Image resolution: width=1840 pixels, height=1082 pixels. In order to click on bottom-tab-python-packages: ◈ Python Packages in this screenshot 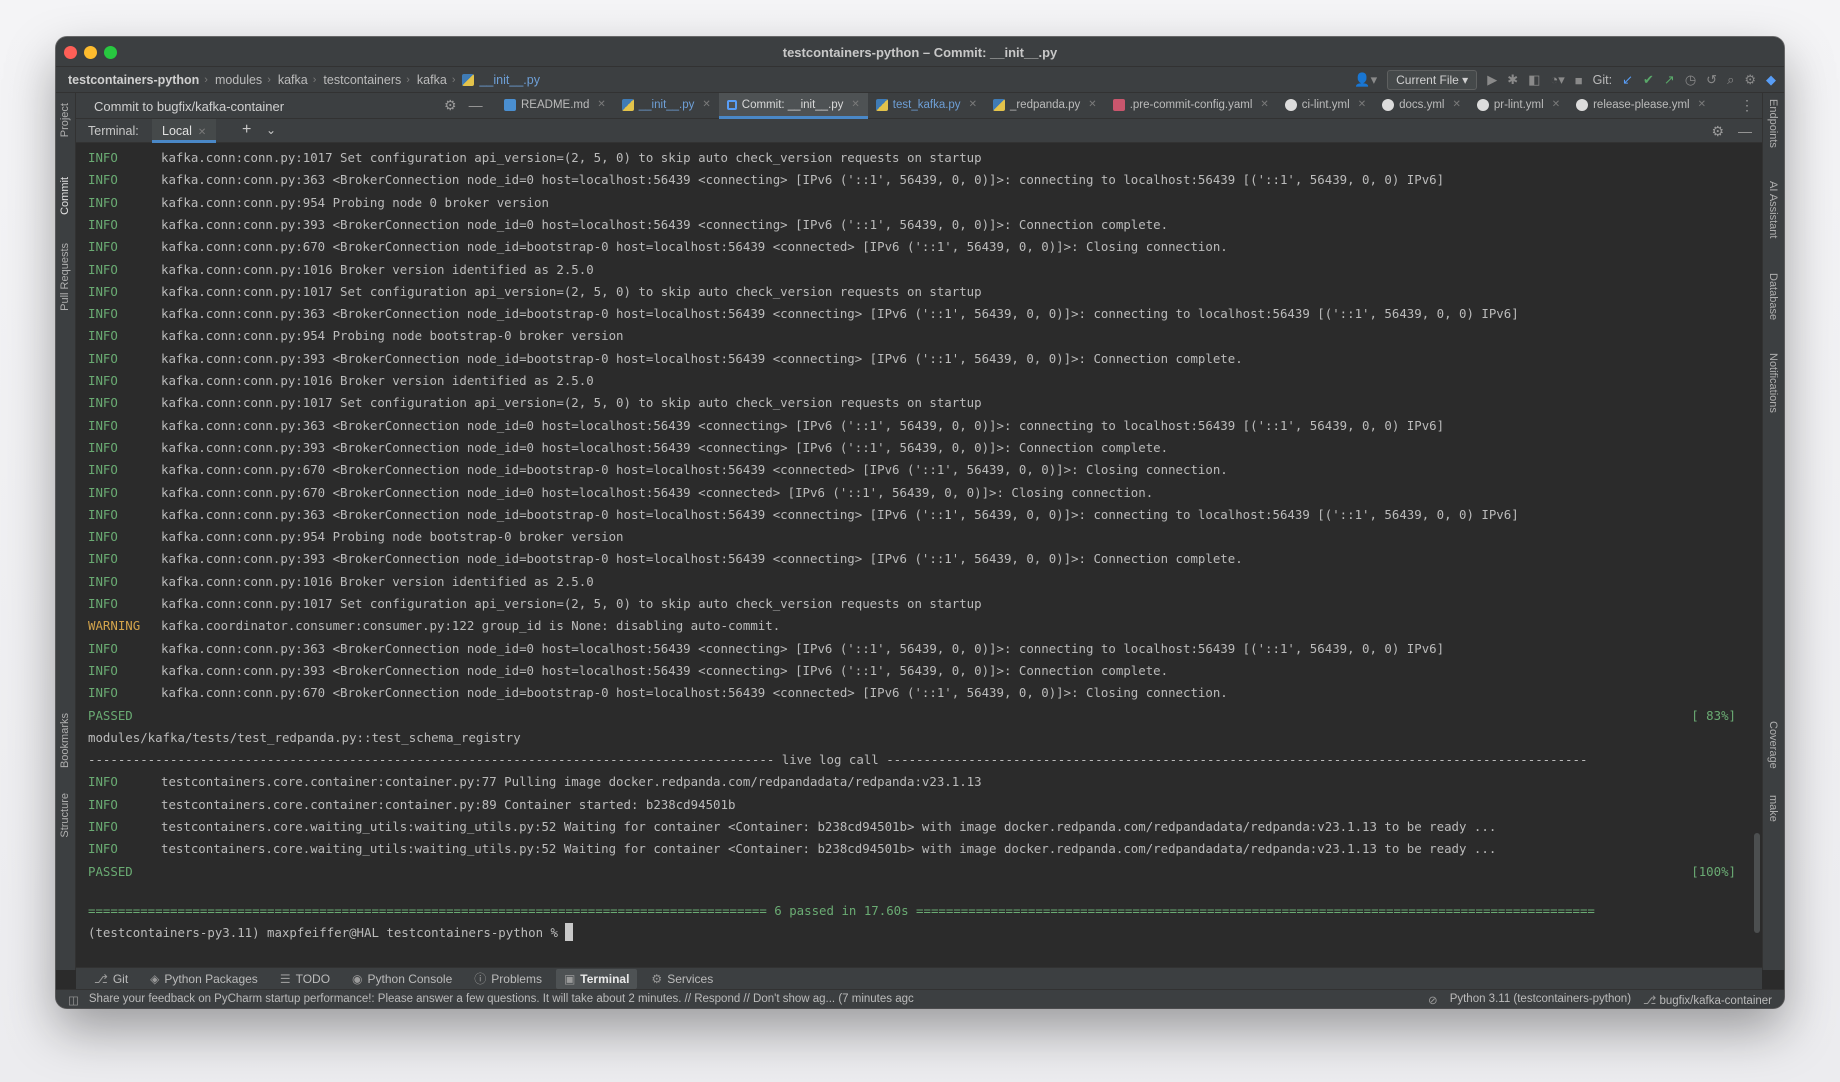, I will do `click(204, 979)`.